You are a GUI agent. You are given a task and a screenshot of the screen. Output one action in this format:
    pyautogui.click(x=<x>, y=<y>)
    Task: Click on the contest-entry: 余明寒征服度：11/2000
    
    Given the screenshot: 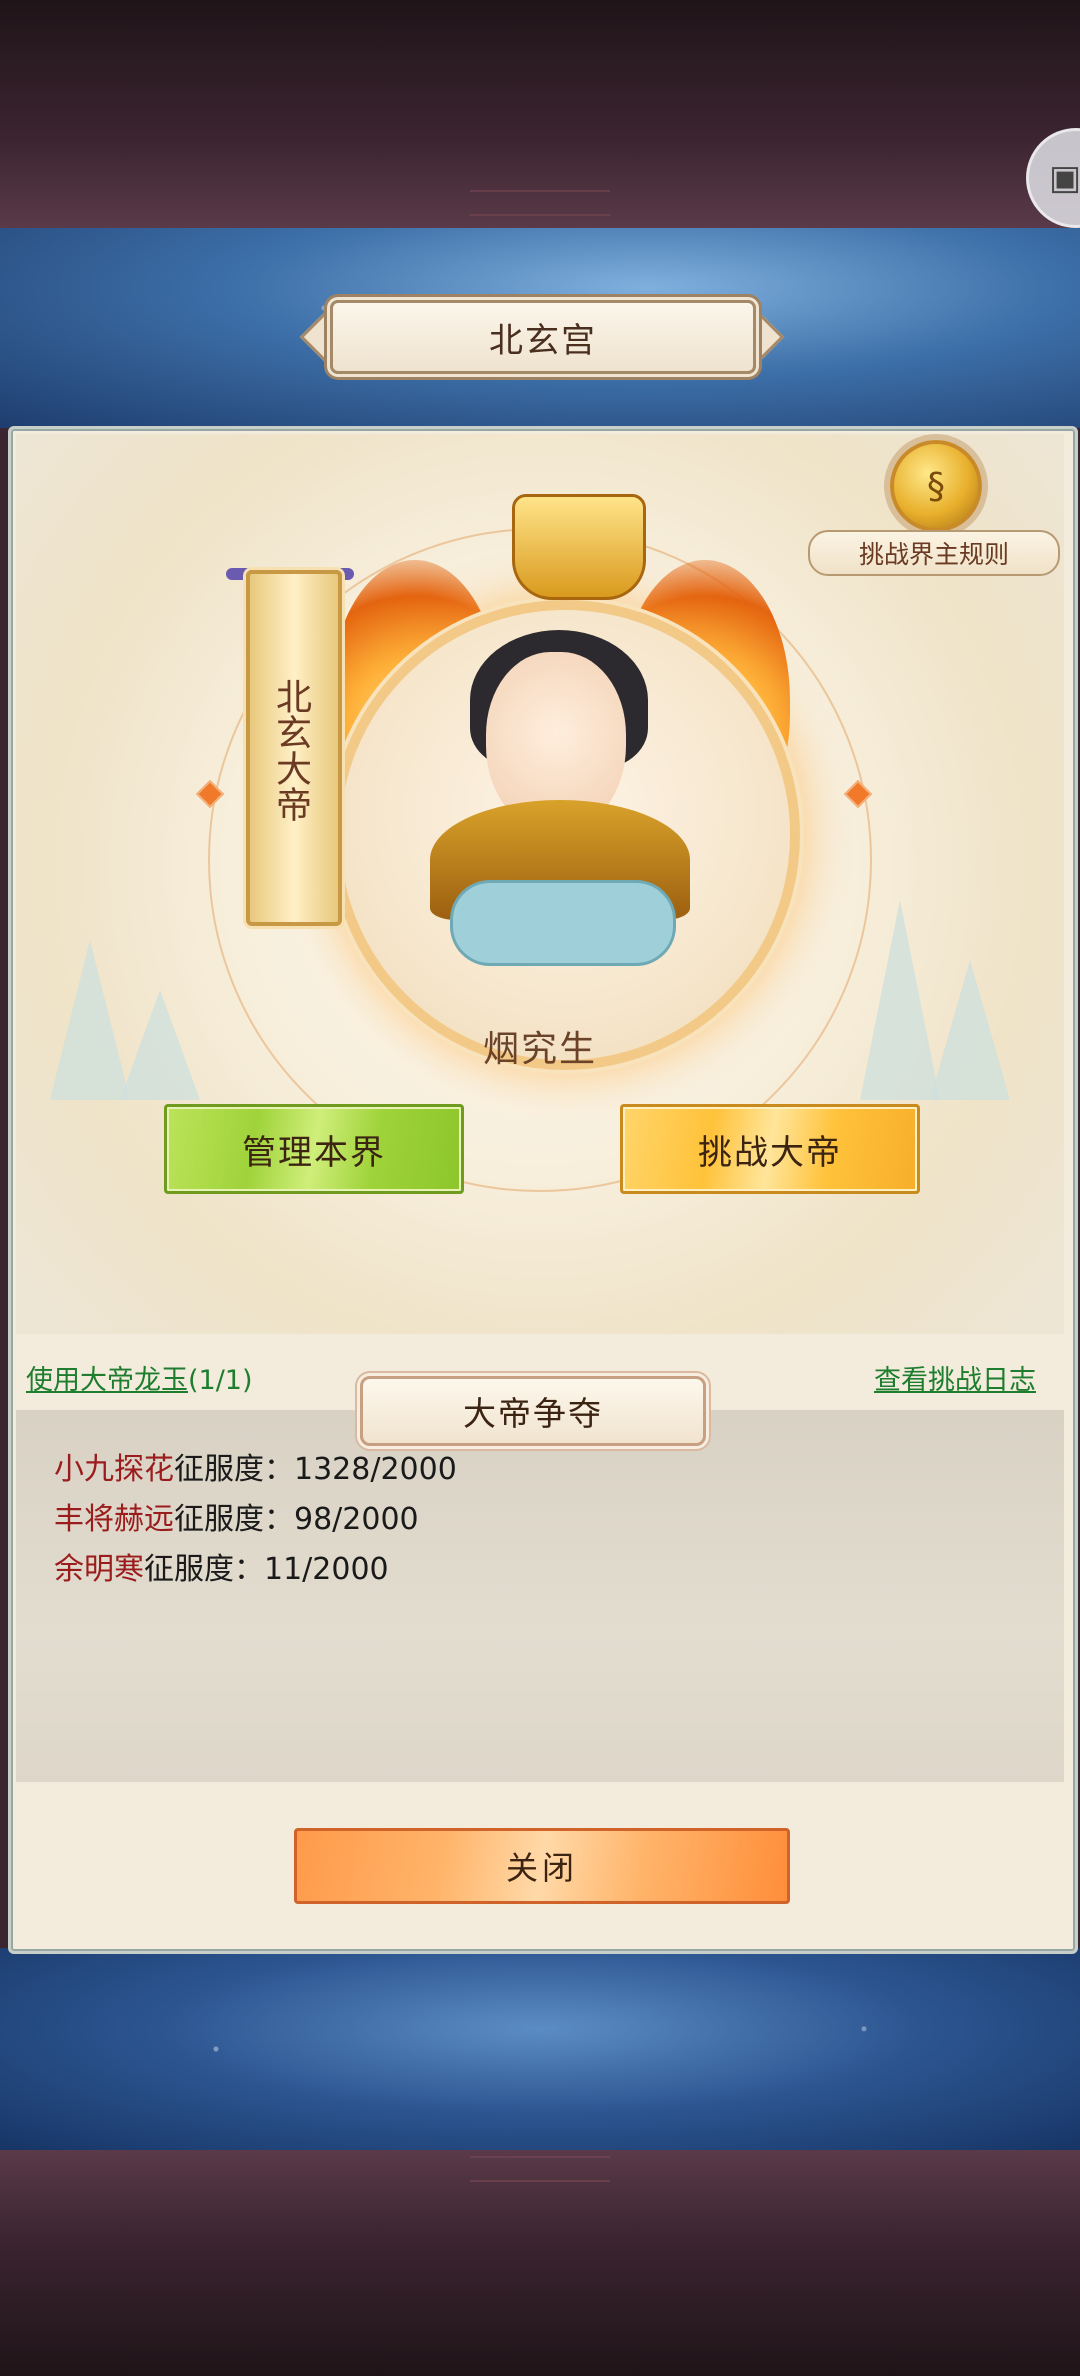 What is the action you would take?
    pyautogui.click(x=221, y=1566)
    